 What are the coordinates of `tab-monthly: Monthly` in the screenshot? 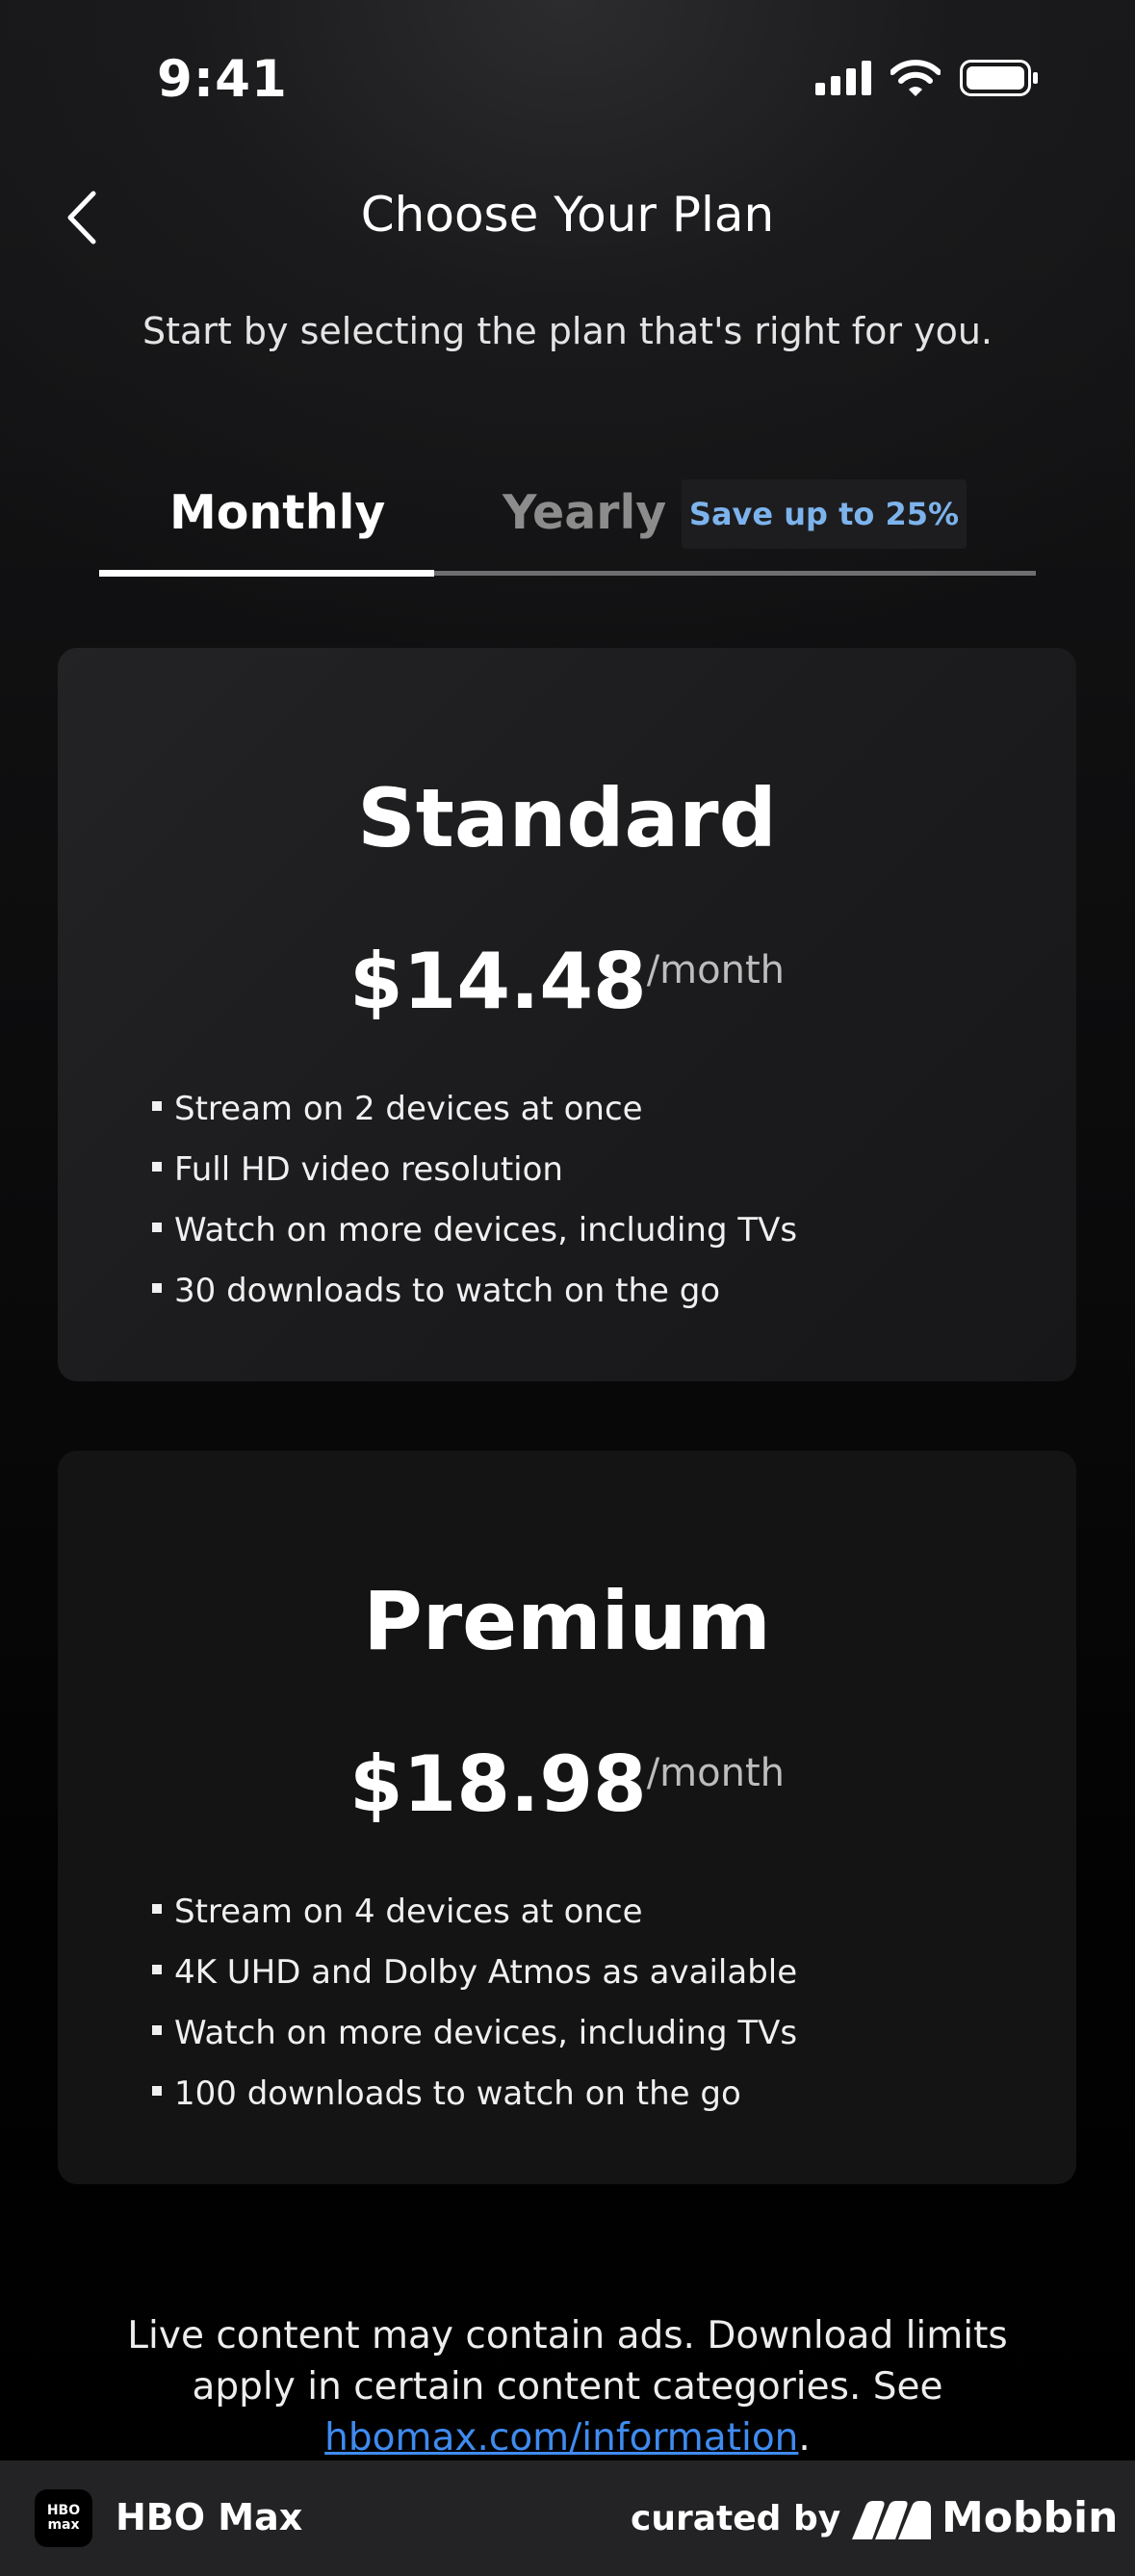 It's located at (277, 513).